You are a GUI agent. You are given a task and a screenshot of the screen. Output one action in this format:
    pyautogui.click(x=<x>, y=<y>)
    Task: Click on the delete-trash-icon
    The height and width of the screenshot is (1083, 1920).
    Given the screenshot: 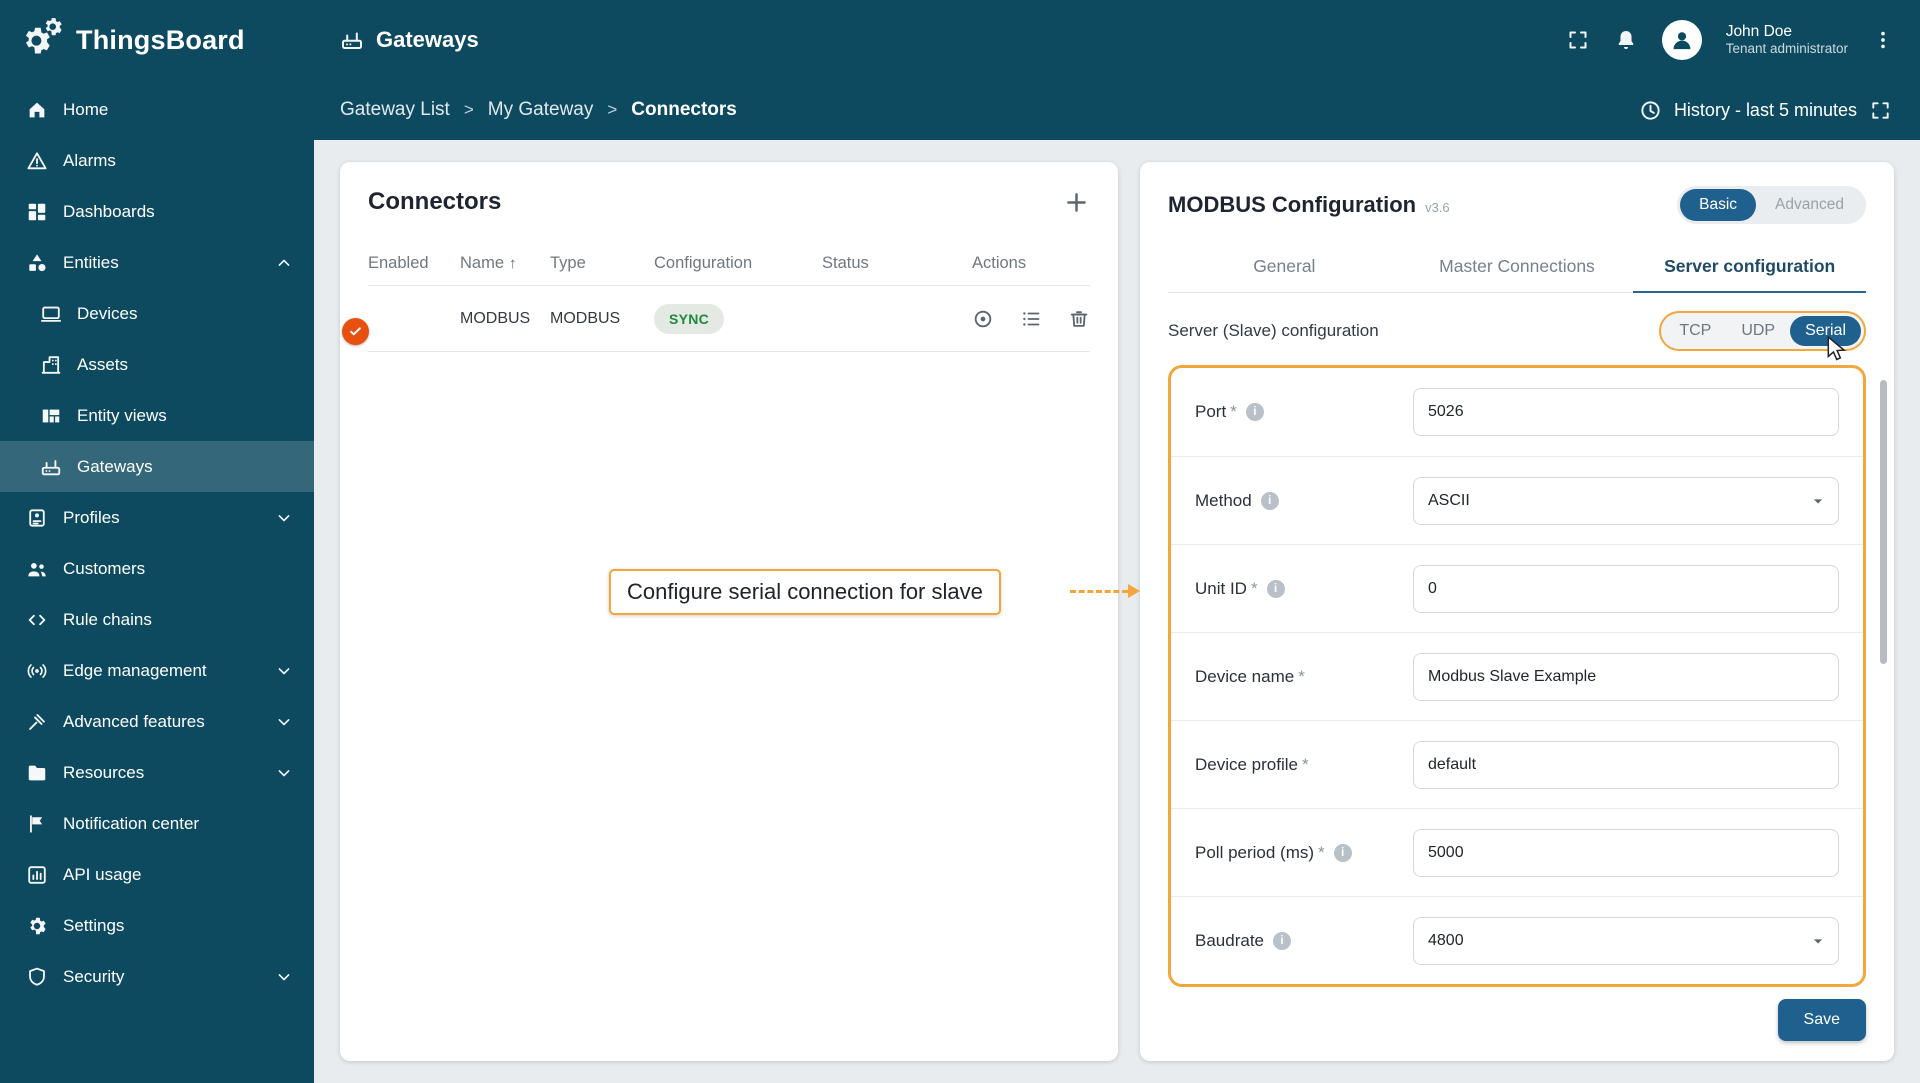 What is the action you would take?
    pyautogui.click(x=1079, y=319)
    